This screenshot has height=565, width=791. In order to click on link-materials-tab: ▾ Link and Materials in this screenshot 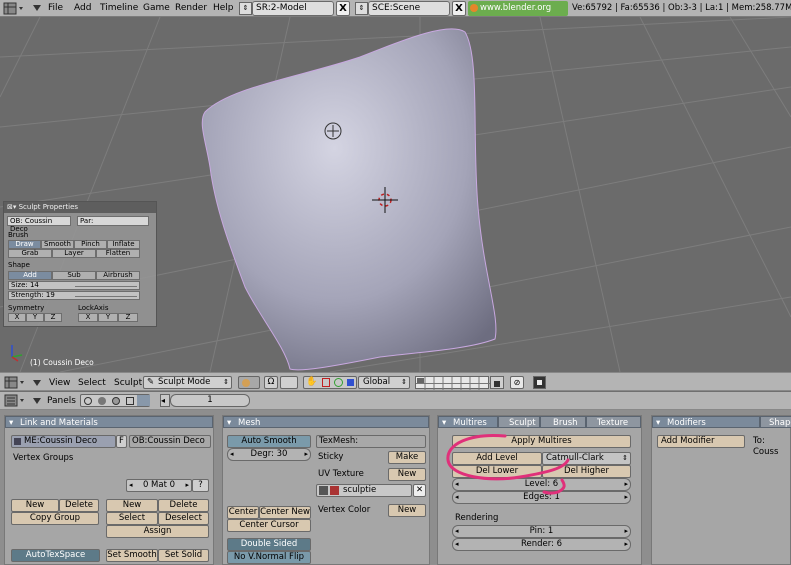, I will do `click(109, 422)`.